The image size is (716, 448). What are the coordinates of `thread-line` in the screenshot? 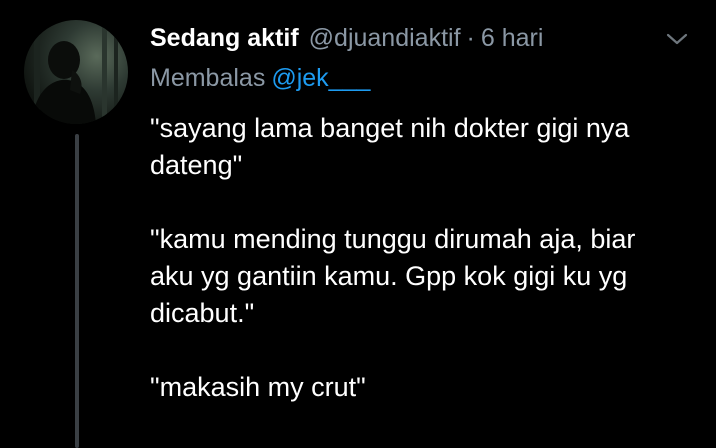 It's located at (77, 291).